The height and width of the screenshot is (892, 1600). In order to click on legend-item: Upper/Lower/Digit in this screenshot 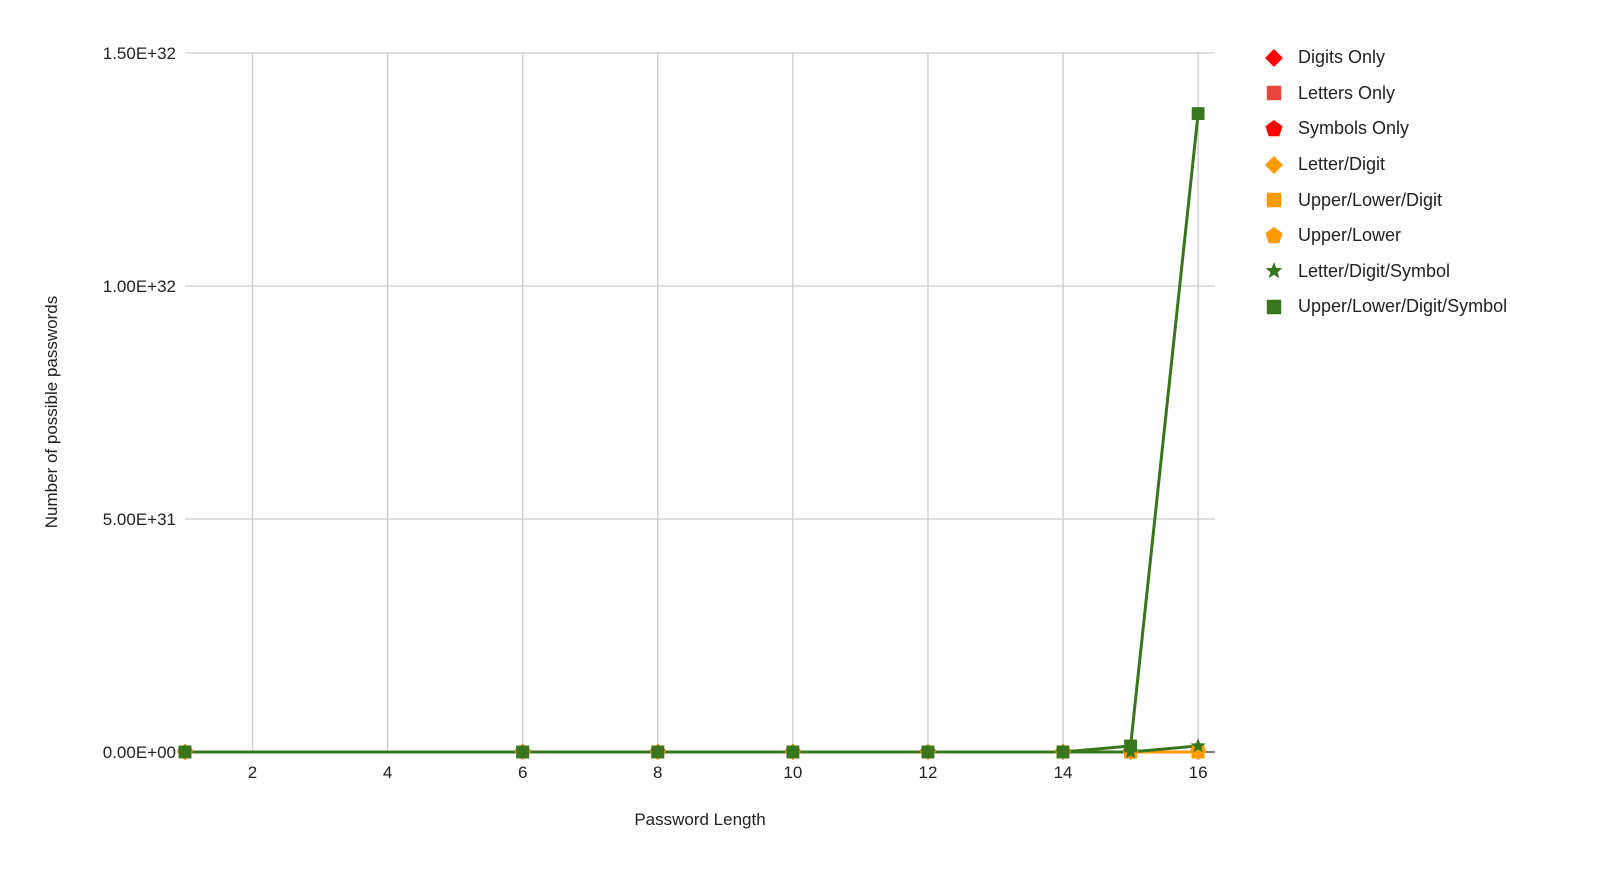, I will do `click(1384, 200)`.